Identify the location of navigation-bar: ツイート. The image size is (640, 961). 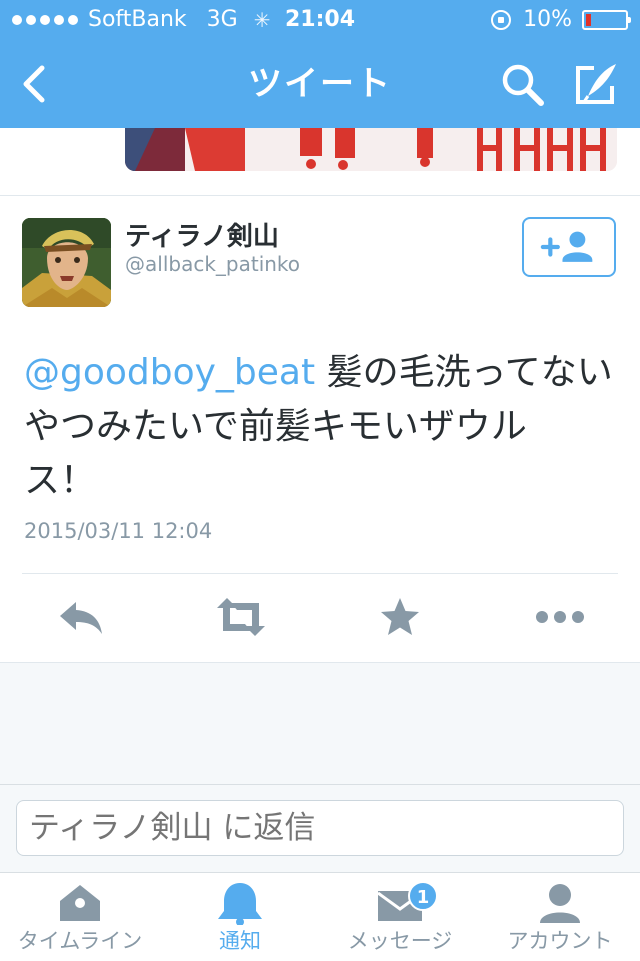
(320, 84).